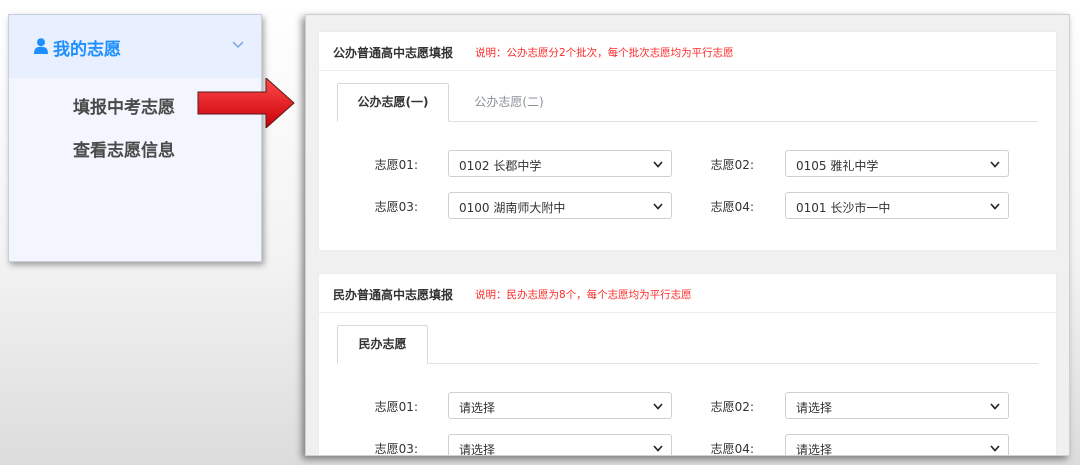 This screenshot has width=1080, height=465. What do you see at coordinates (732, 207) in the screenshot?
I see `public-field-04-label: 志愿04:` at bounding box center [732, 207].